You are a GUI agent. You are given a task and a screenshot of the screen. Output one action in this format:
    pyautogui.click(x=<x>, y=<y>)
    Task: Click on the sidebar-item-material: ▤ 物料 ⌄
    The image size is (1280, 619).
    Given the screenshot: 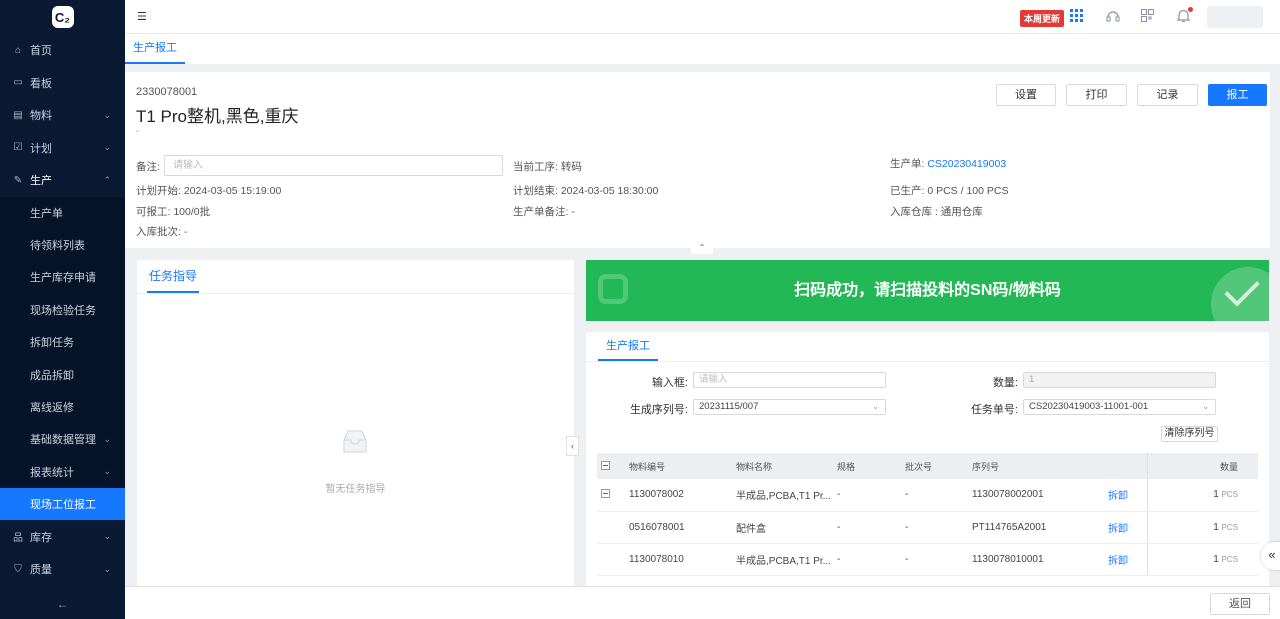 What is the action you would take?
    pyautogui.click(x=62, y=115)
    